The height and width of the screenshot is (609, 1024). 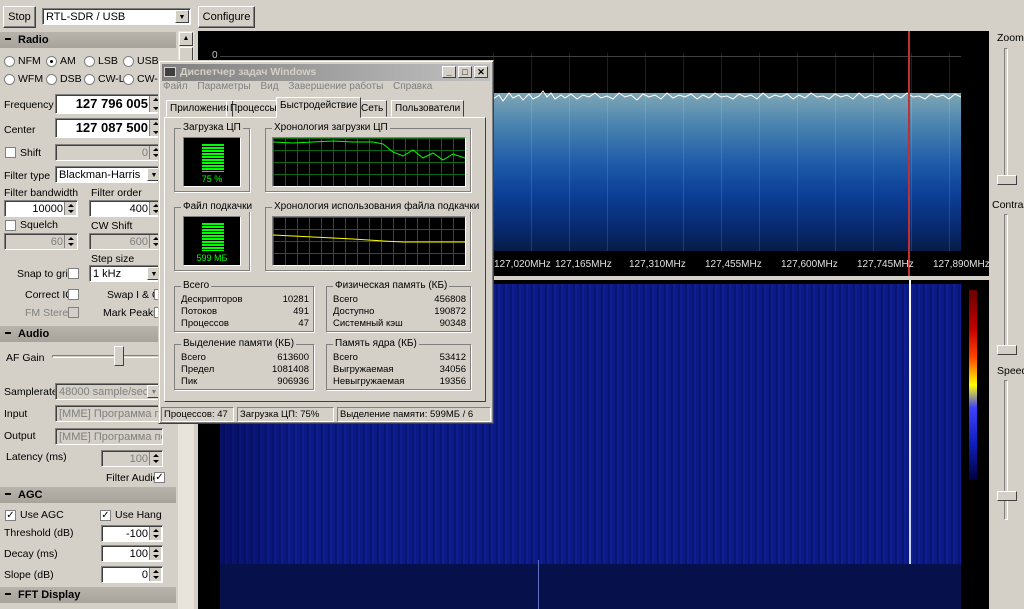 I want to click on filter-bandwidth-input: 10000, so click(x=41, y=208).